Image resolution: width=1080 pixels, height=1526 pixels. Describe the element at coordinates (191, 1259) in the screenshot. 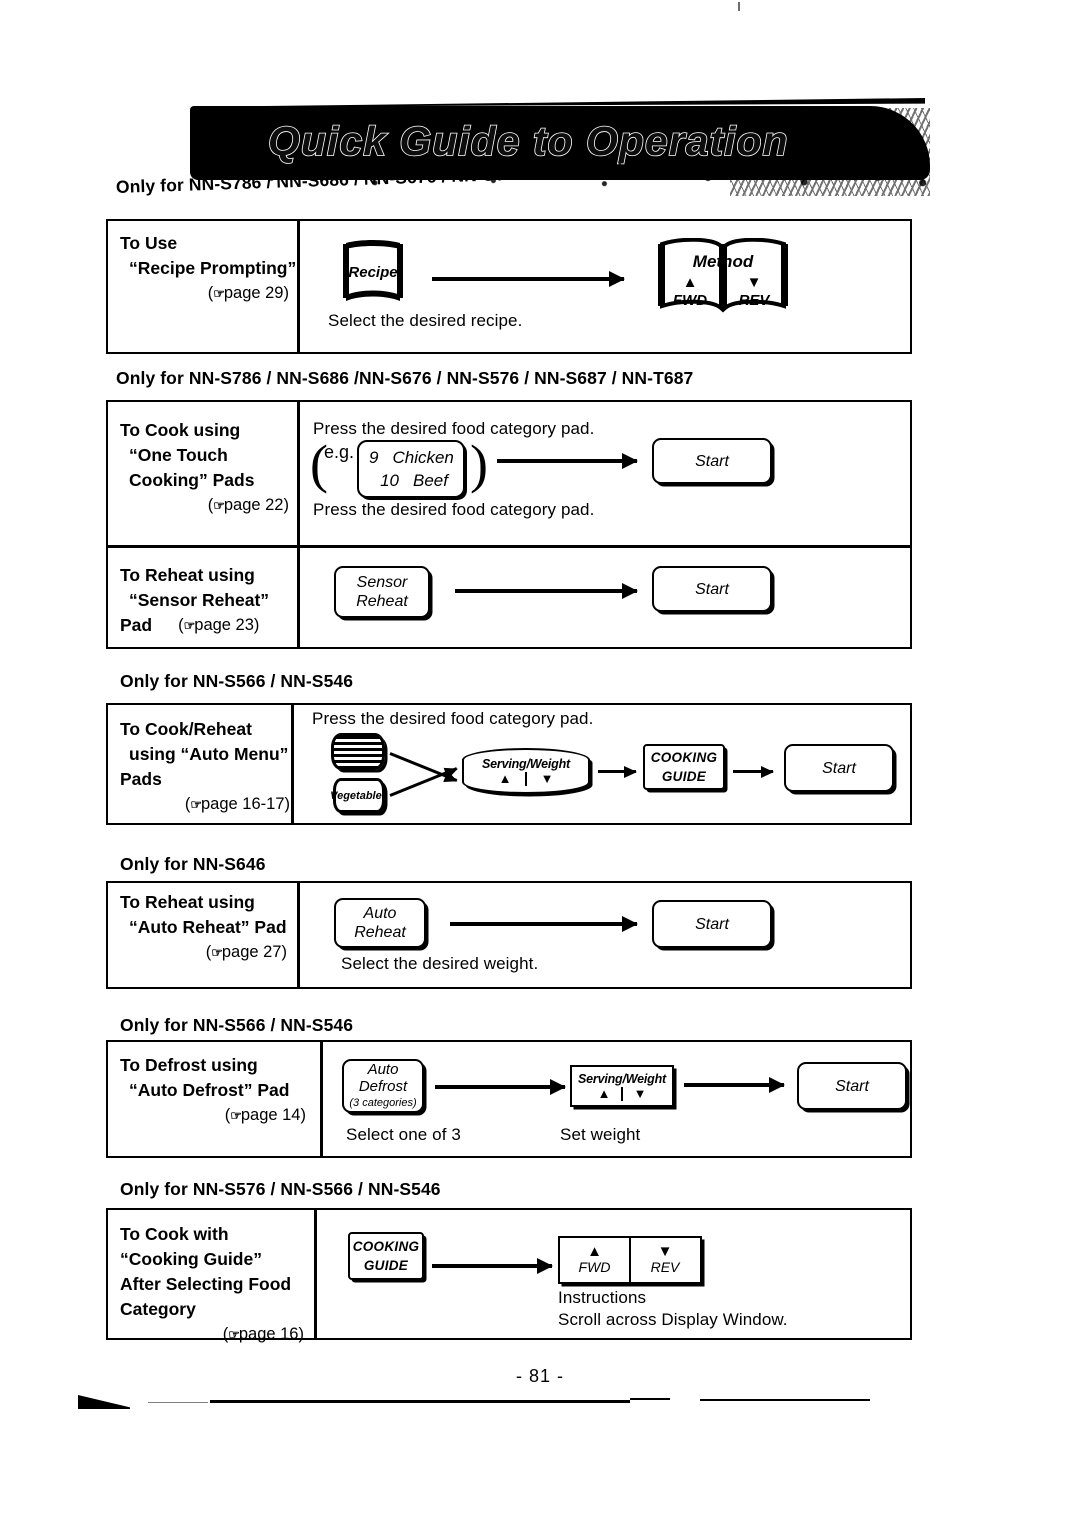

I see `label-line: “Cooking Guide”` at that location.